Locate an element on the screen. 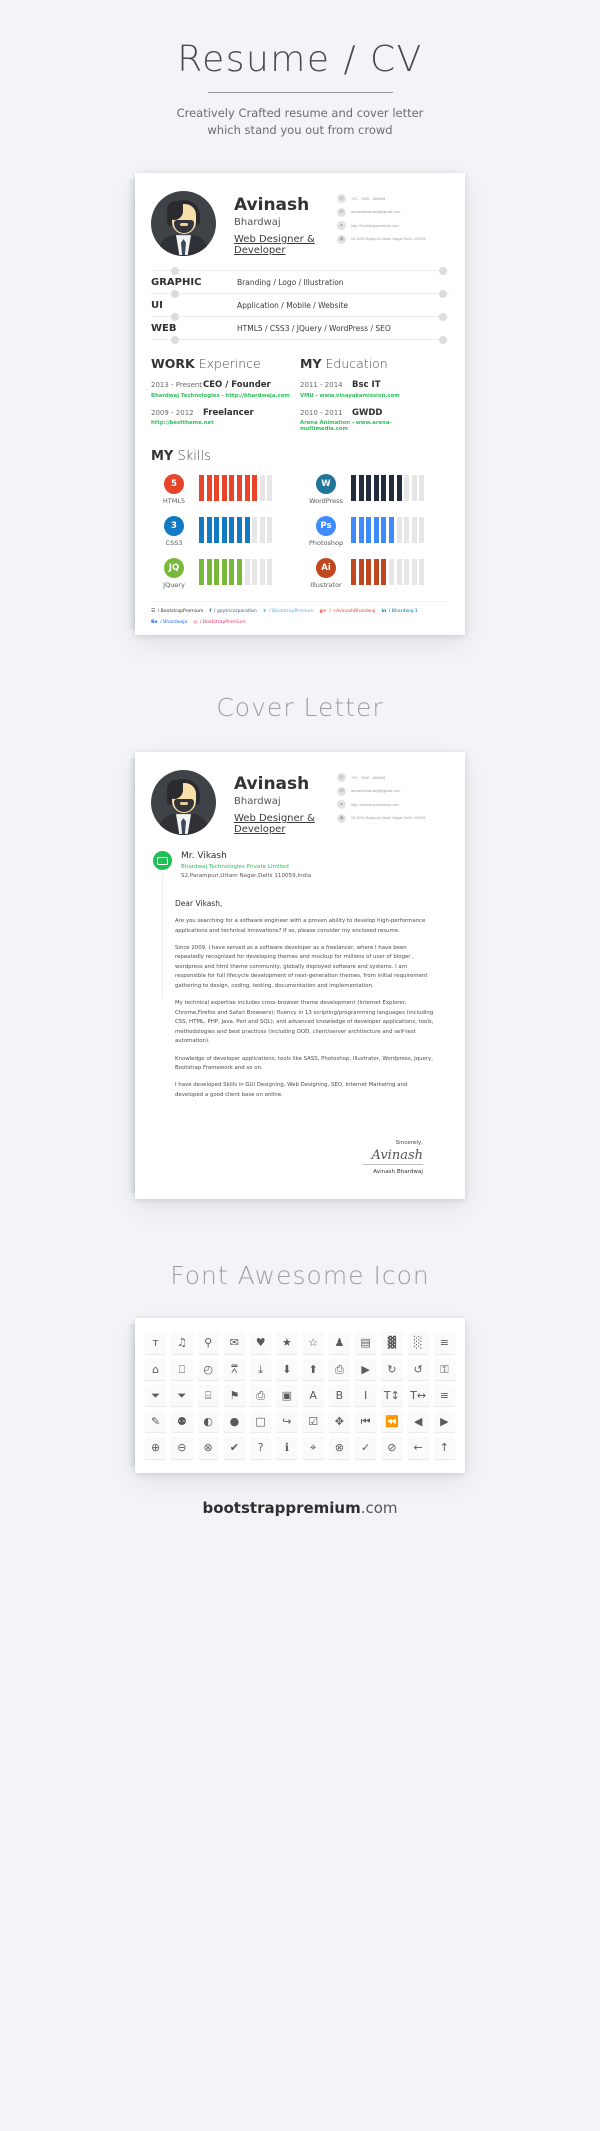 The width and height of the screenshot is (600, 2131). backward-icon: ◀ is located at coordinates (418, 1422).